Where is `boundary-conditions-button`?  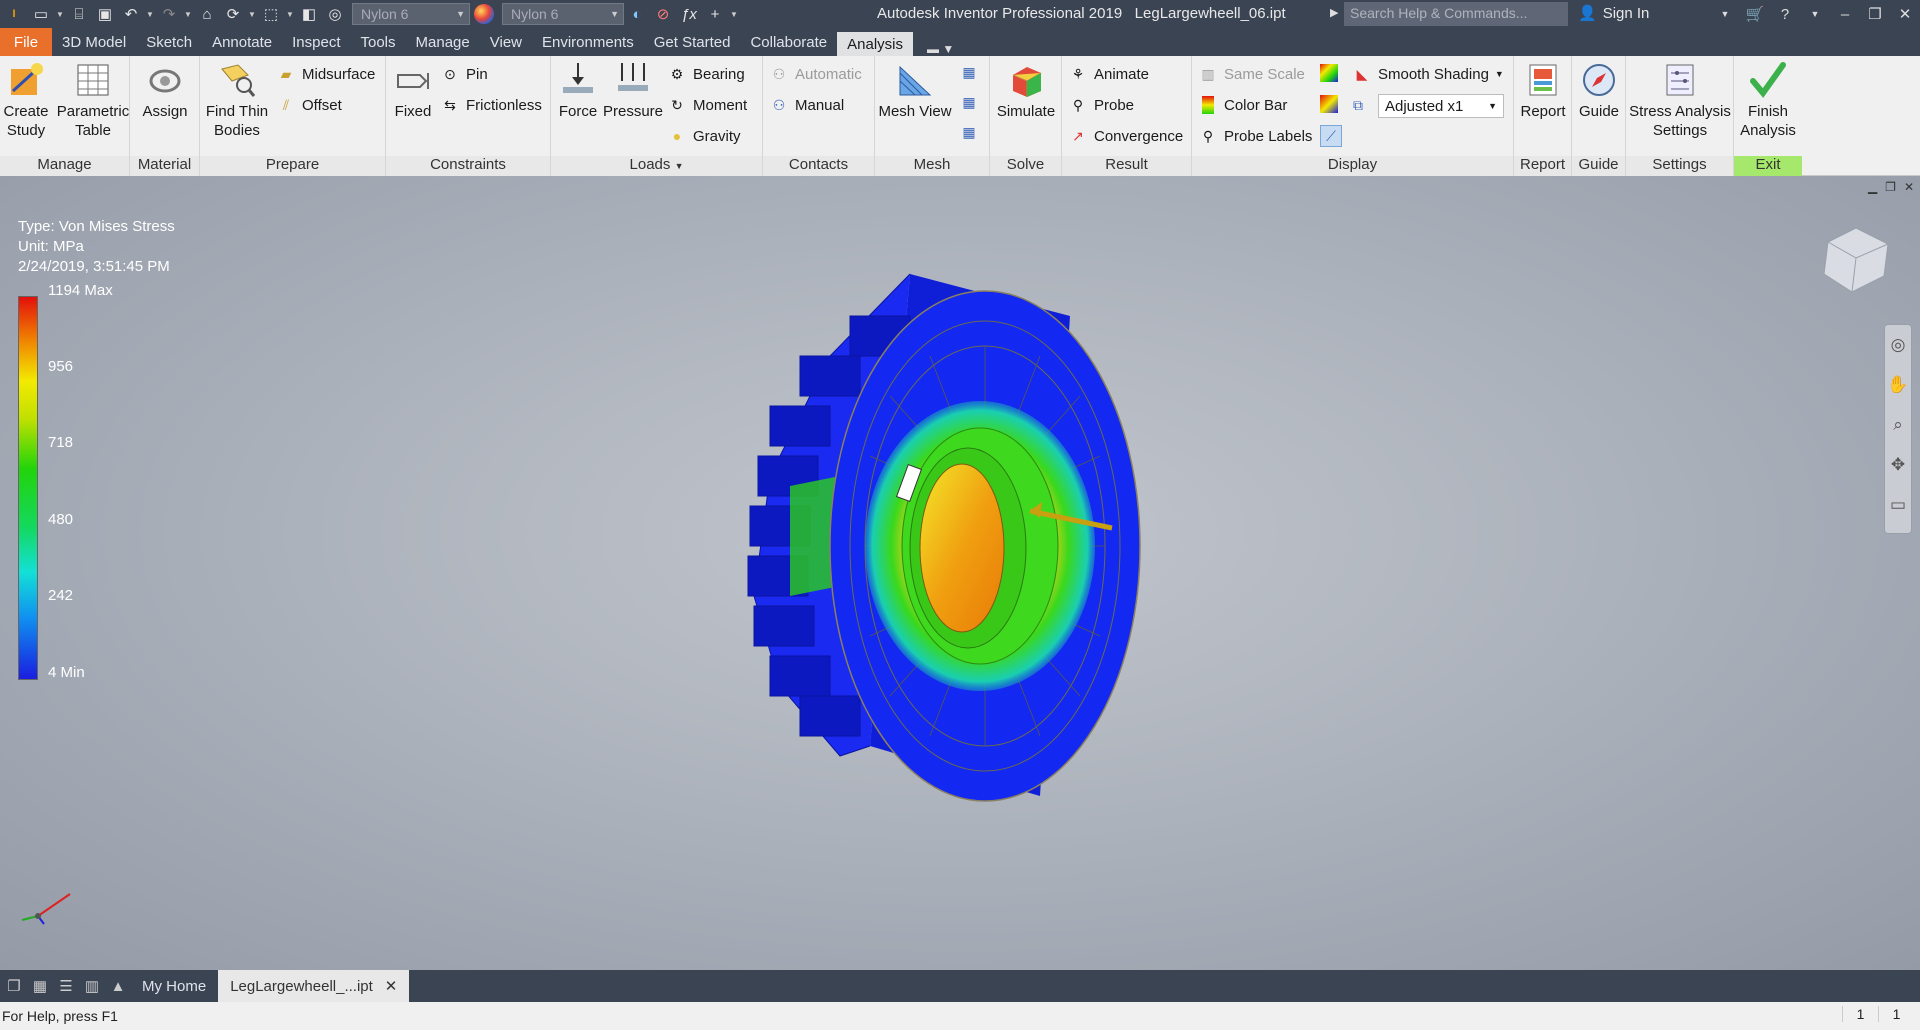 boundary-conditions-button is located at coordinates (1329, 104).